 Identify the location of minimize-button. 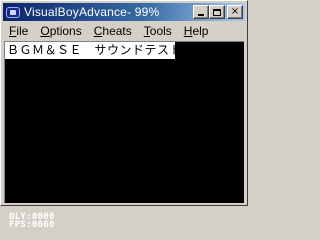
(201, 12).